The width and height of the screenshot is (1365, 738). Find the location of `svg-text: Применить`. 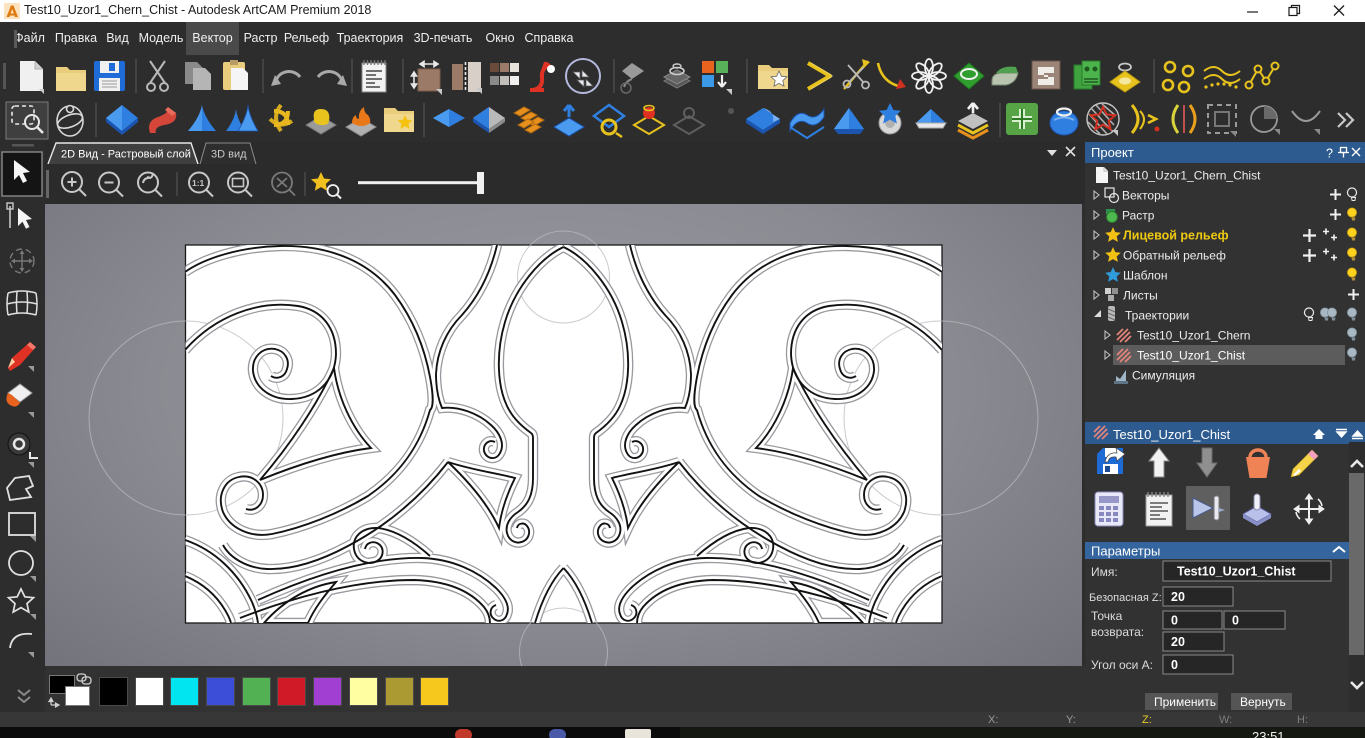

svg-text: Применить is located at coordinates (1185, 702).